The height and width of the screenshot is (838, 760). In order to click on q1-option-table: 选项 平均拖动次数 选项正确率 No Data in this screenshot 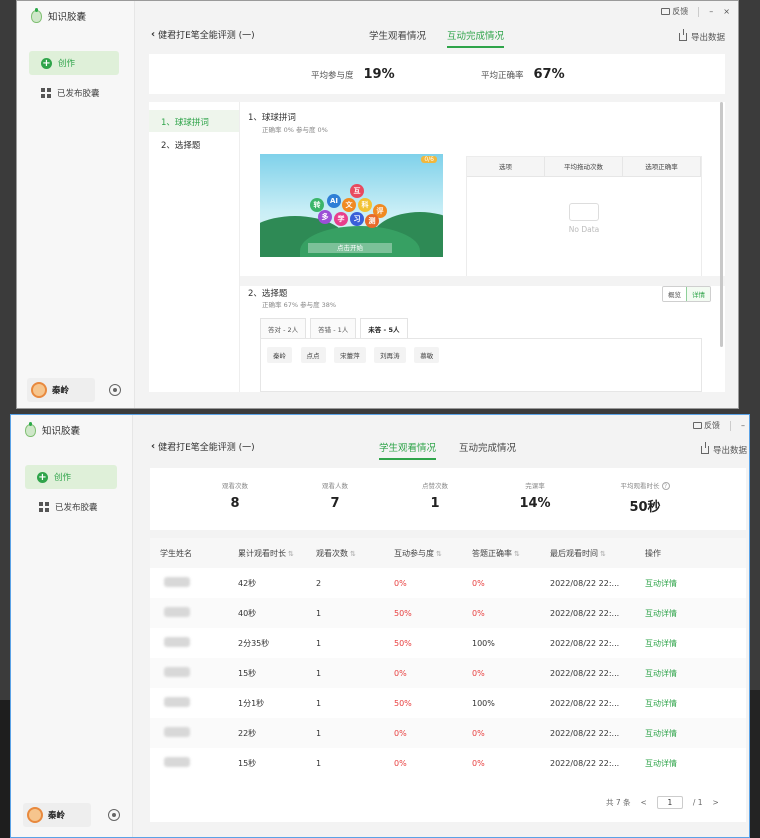, I will do `click(584, 217)`.